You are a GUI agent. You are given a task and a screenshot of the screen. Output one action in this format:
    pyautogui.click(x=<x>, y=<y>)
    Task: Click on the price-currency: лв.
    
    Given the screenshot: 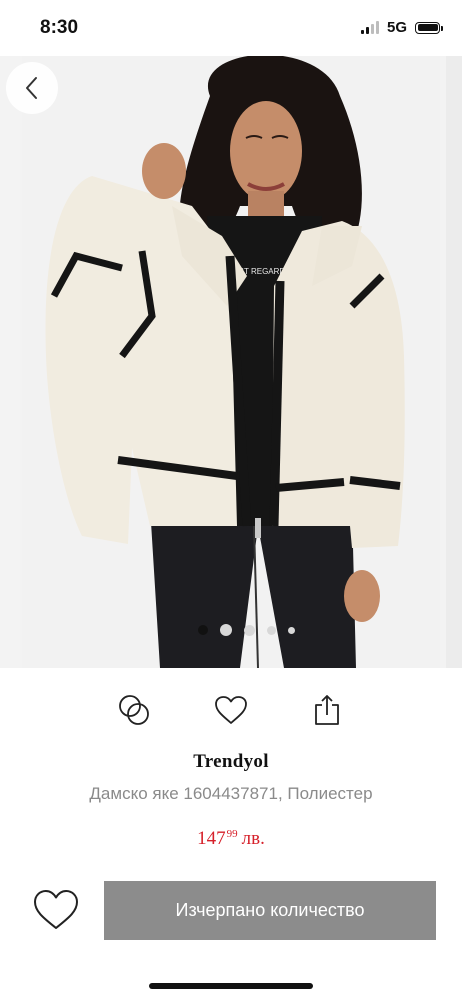 What is the action you would take?
    pyautogui.click(x=253, y=838)
    